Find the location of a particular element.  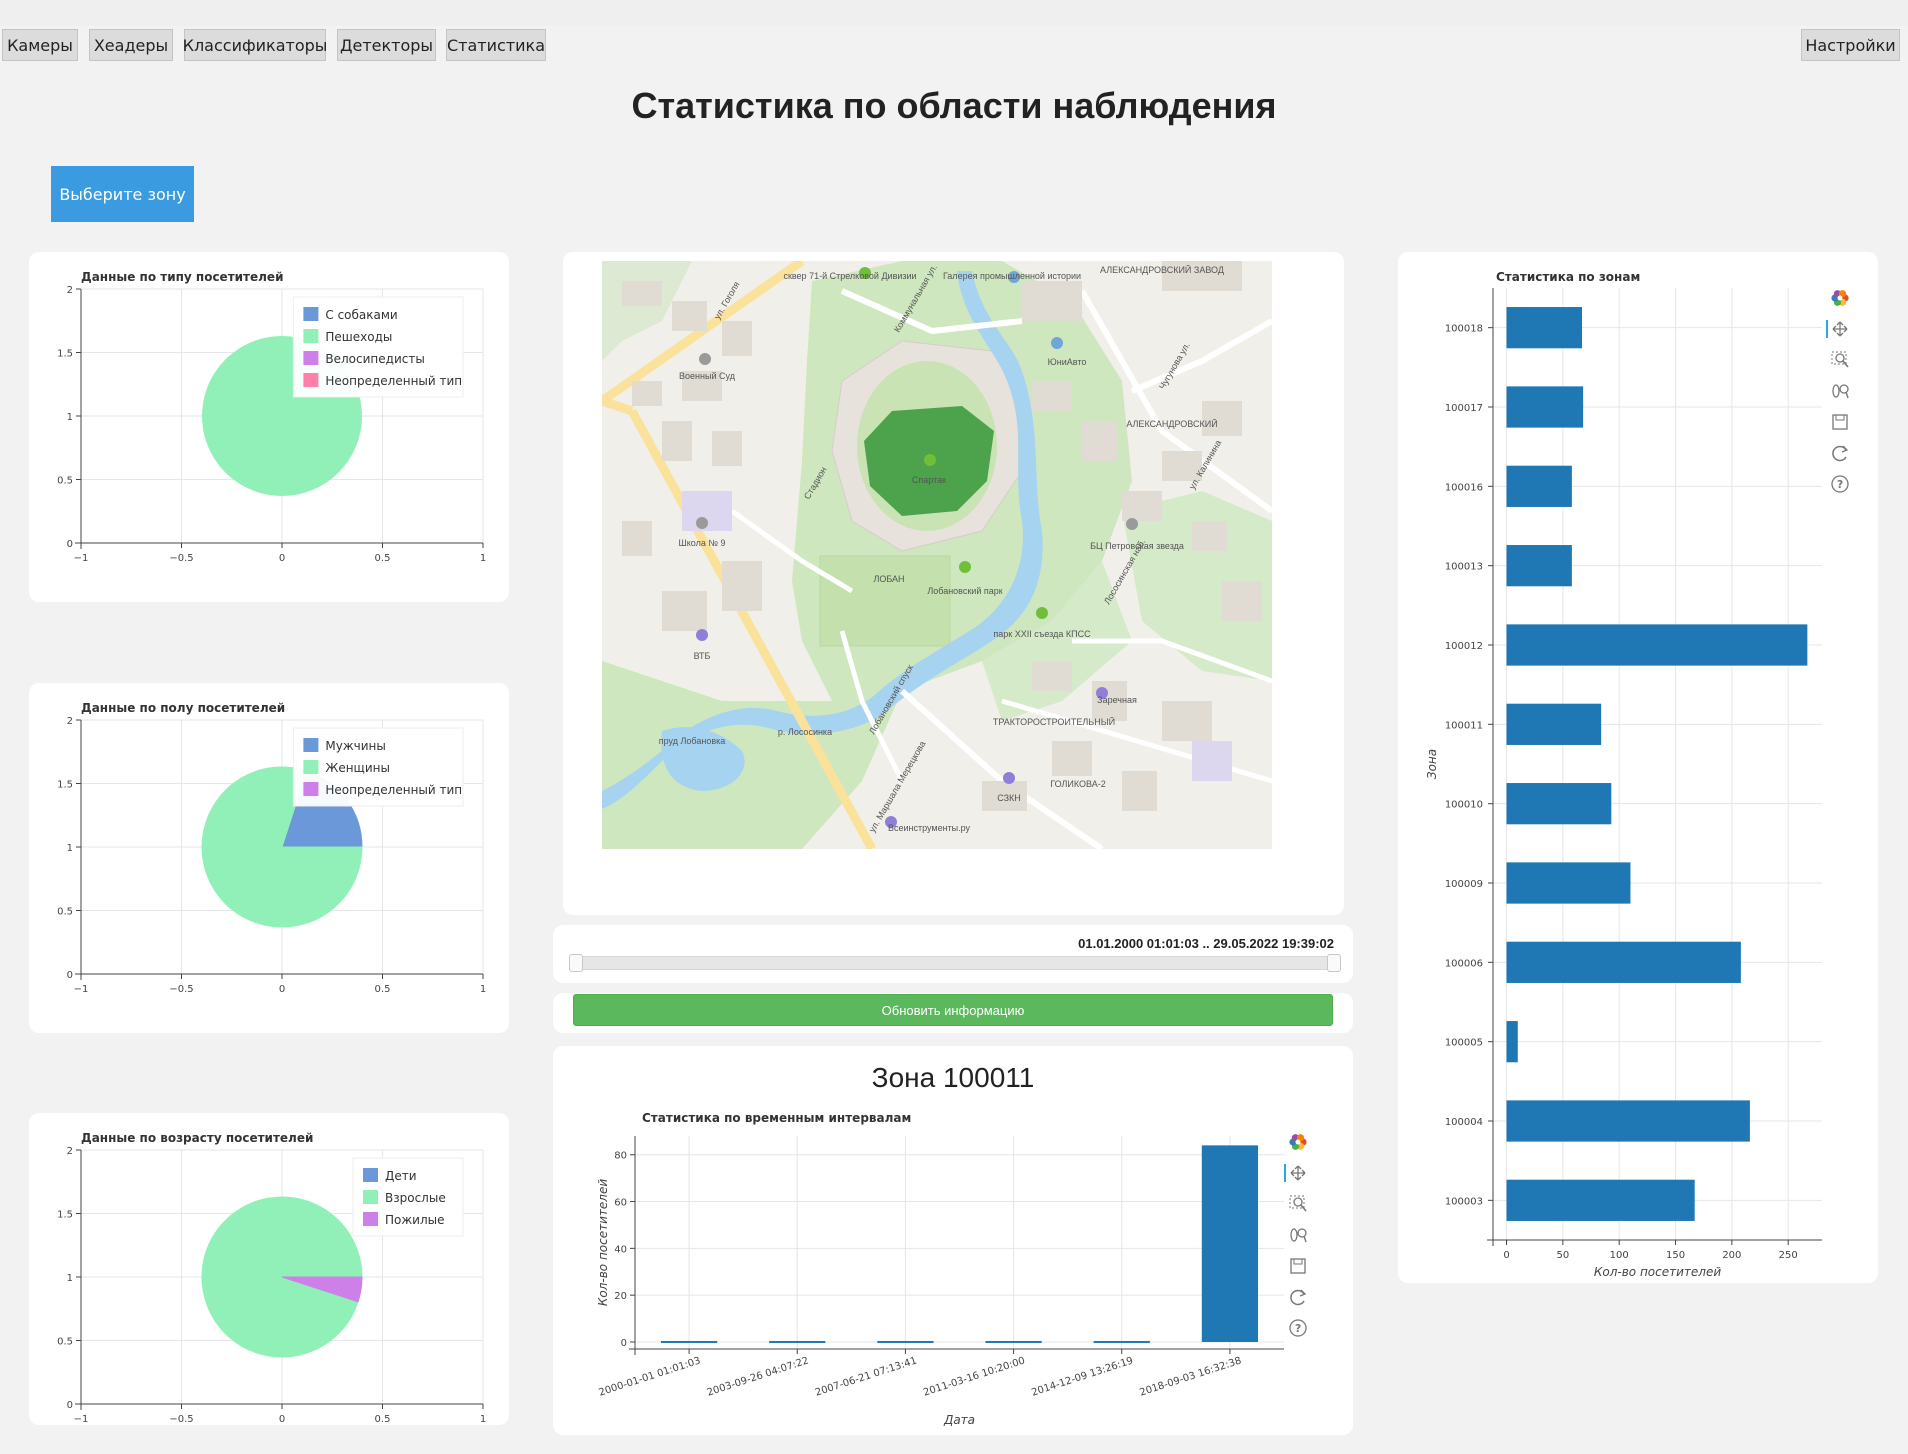

map-label: Всеинструменты.ру is located at coordinates (929, 828).